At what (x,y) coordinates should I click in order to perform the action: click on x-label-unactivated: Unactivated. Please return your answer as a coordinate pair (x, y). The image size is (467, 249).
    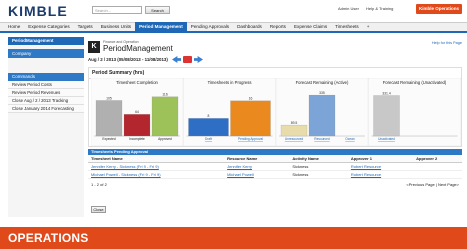
    Looking at the image, I should click on (386, 139).